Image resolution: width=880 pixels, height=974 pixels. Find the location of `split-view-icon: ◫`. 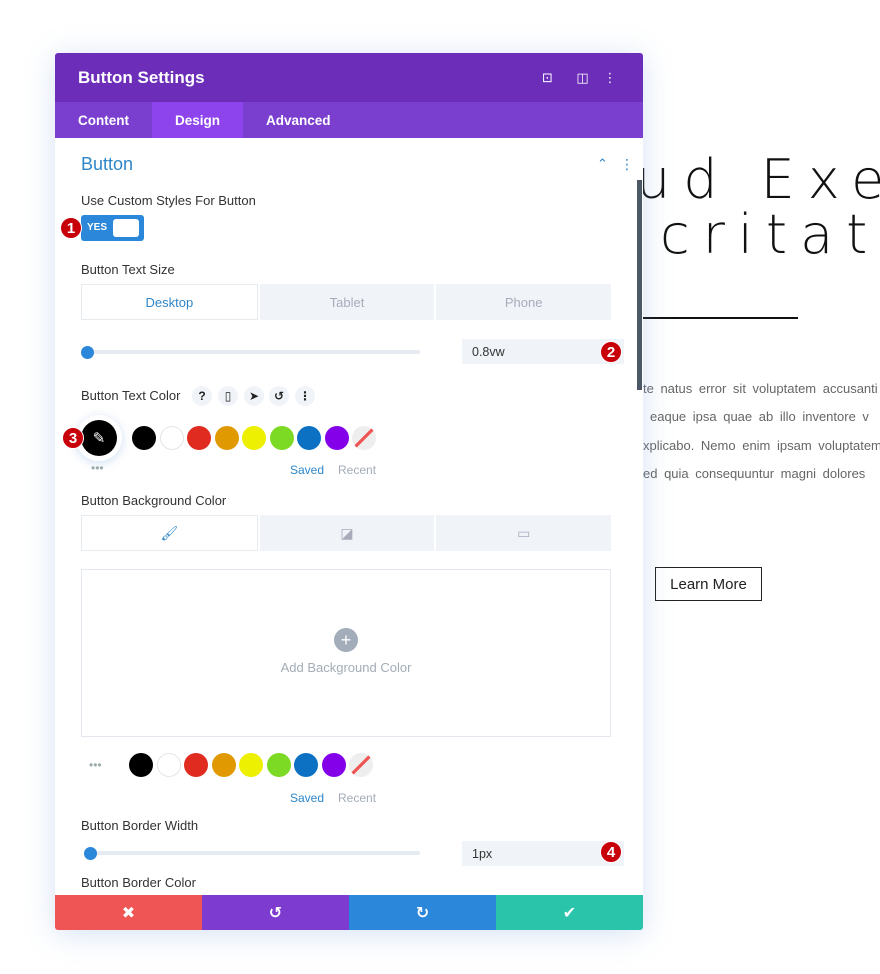

split-view-icon: ◫ is located at coordinates (582, 78).